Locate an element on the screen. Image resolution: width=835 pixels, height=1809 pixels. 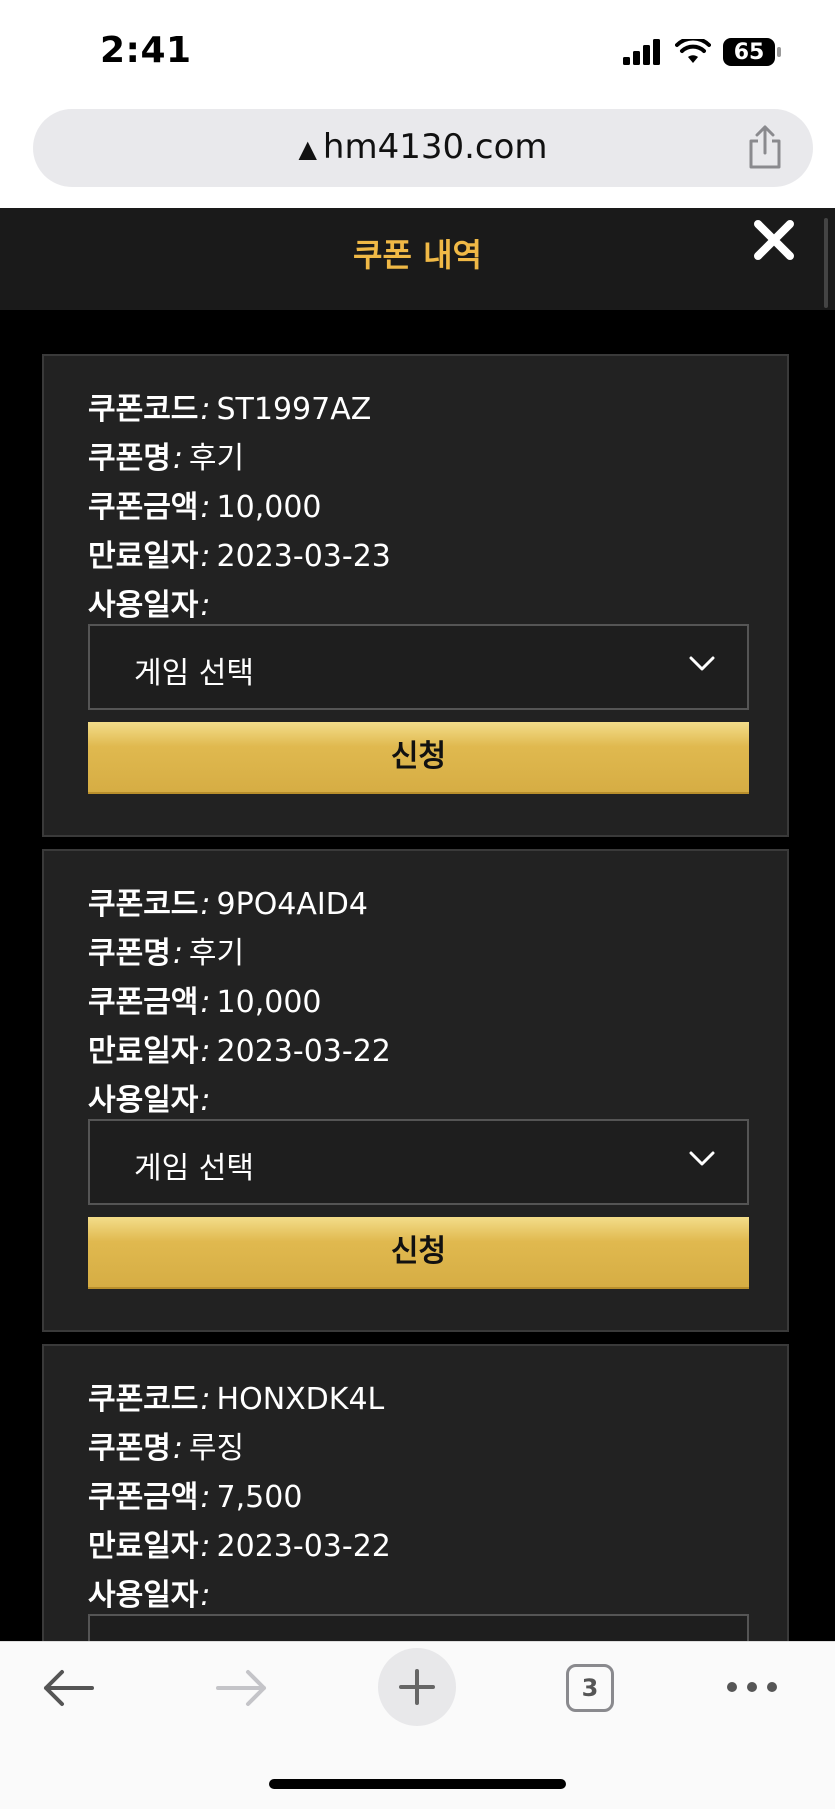
more-icon is located at coordinates (752, 1687).